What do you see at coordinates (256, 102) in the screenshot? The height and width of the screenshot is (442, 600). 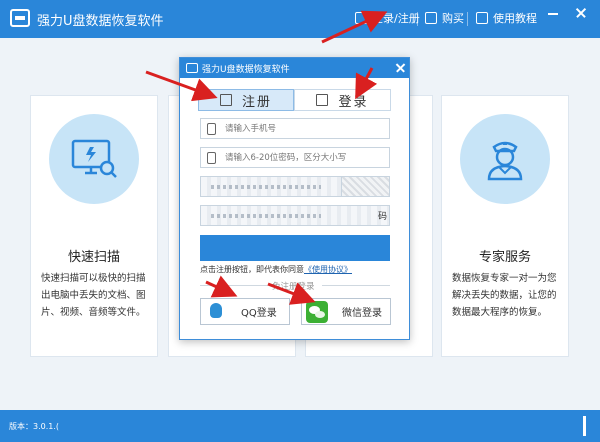 I see `tab-register-label: 注册` at bounding box center [256, 102].